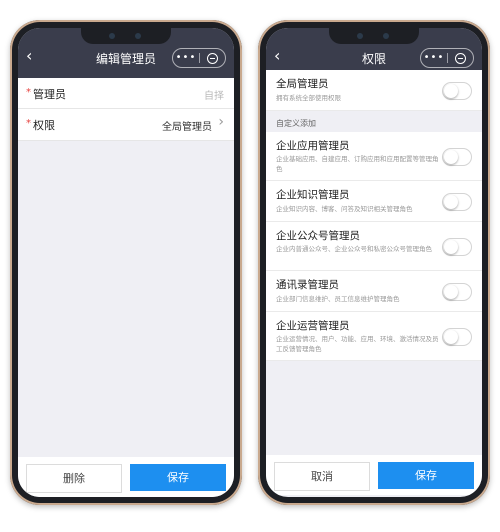 Image resolution: width=500 pixels, height=532 pixels. What do you see at coordinates (357, 344) in the screenshot?
I see `item-desc: 企业运营情况、用户、功能、应用、环境、激活情况及员工反馈管理角色` at bounding box center [357, 344].